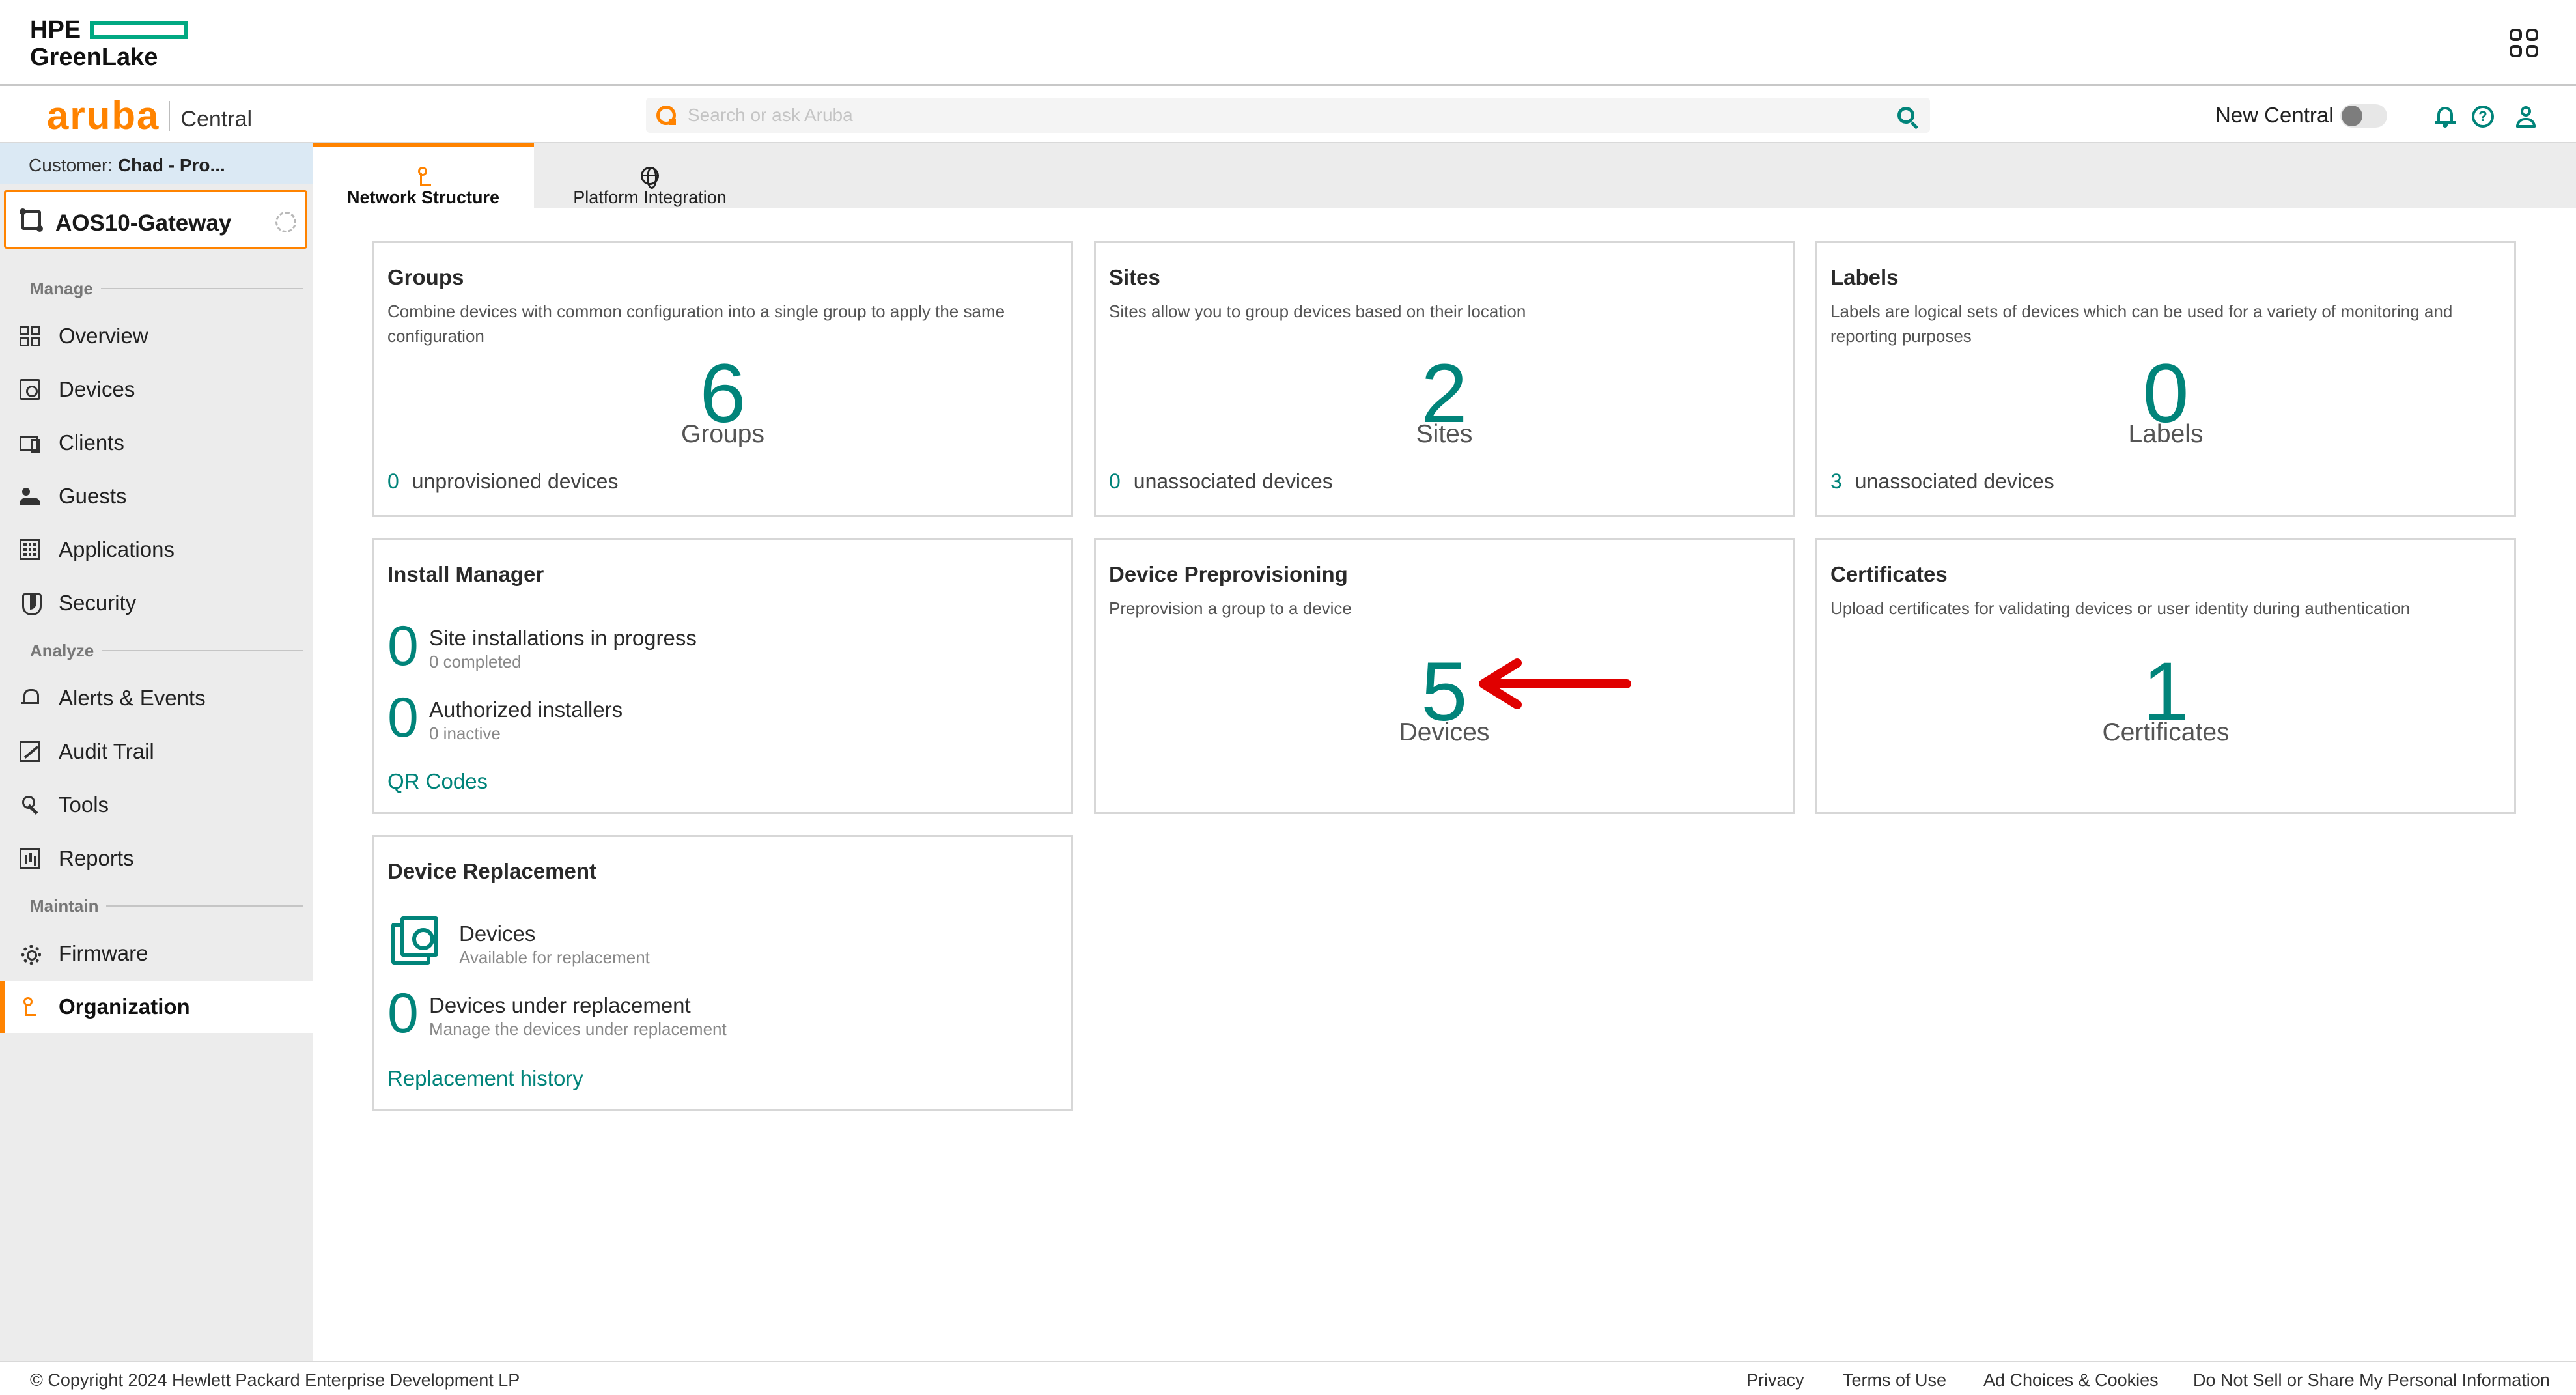 This screenshot has height=1395, width=2576. I want to click on sidebar-item-organization: Organization, so click(157, 1007).